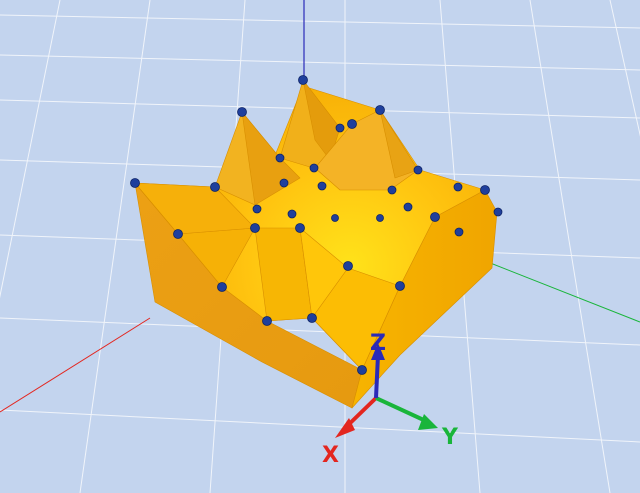 The height and width of the screenshot is (493, 640). Describe the element at coordinates (378, 343) in the screenshot. I see `z-axis-label: Z` at that location.